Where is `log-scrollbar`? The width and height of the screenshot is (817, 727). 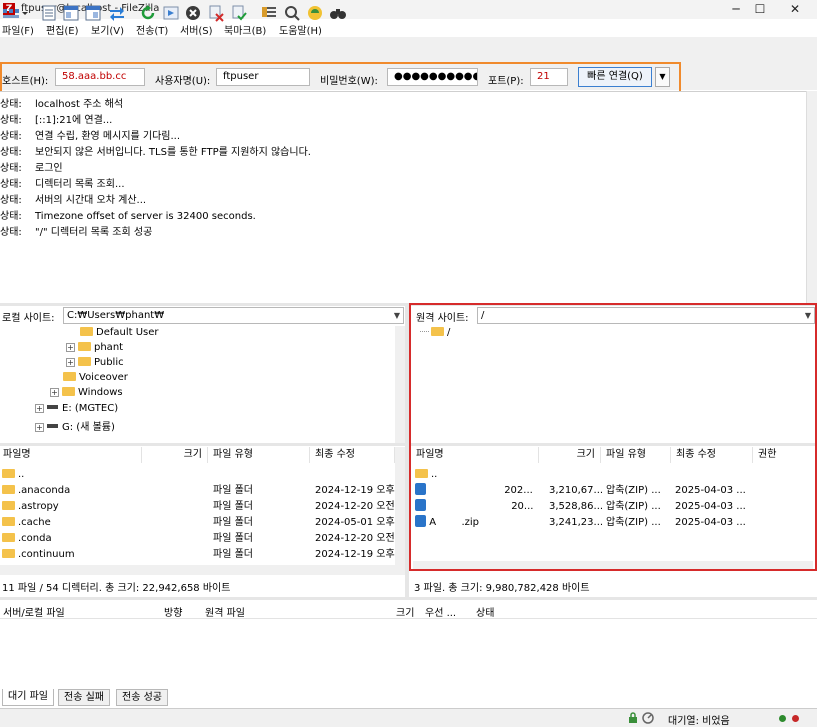
log-scrollbar is located at coordinates (811, 197).